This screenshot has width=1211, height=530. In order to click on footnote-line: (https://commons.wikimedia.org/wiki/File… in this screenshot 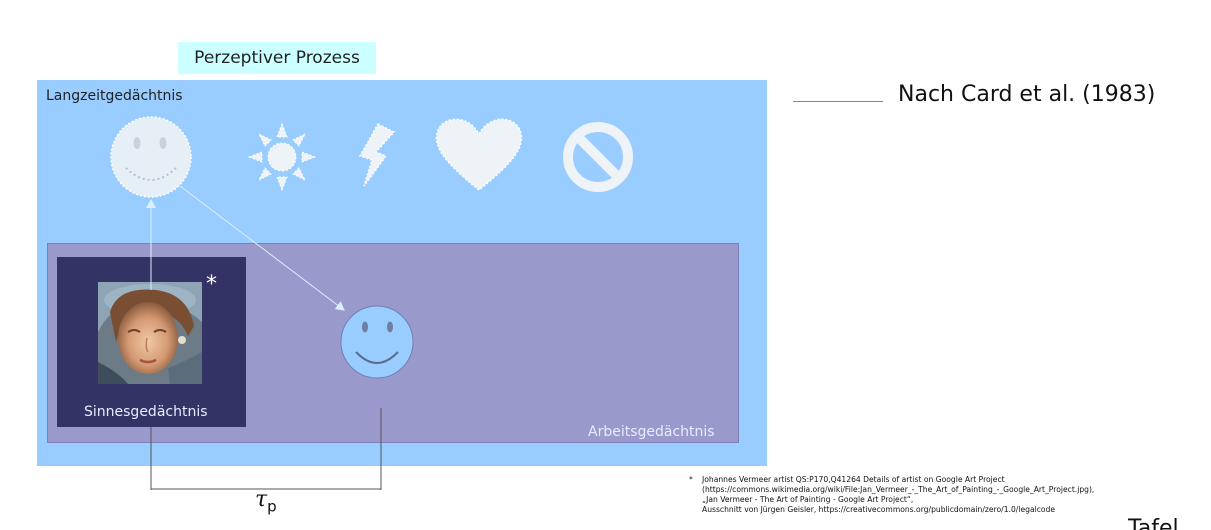, I will do `click(898, 489)`.